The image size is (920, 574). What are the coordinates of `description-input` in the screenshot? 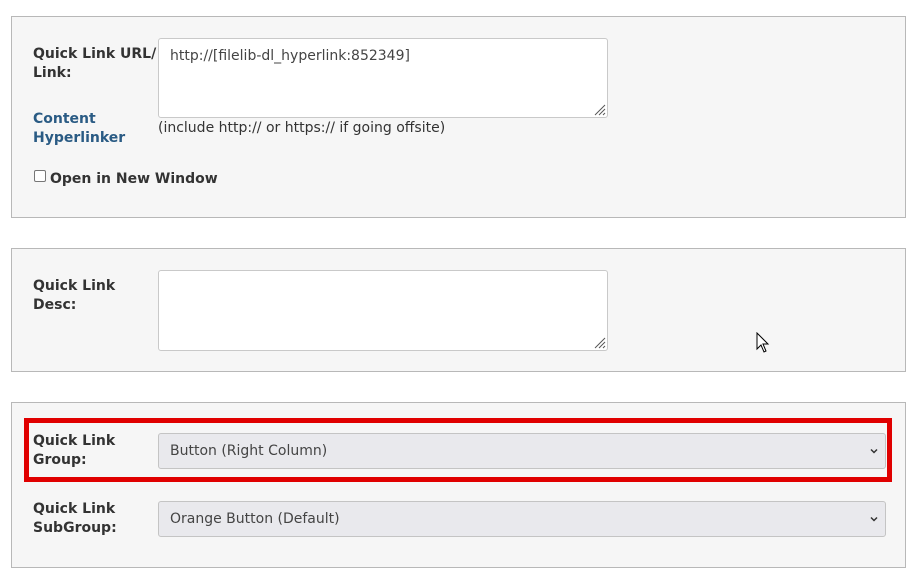 It's located at (383, 310).